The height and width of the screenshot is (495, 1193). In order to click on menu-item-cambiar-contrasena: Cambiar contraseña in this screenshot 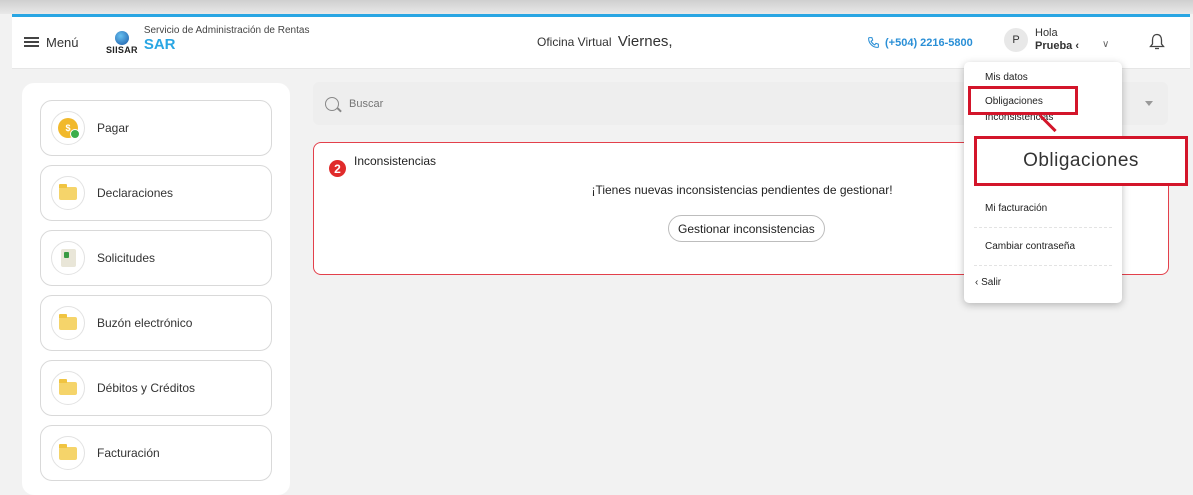, I will do `click(1030, 246)`.